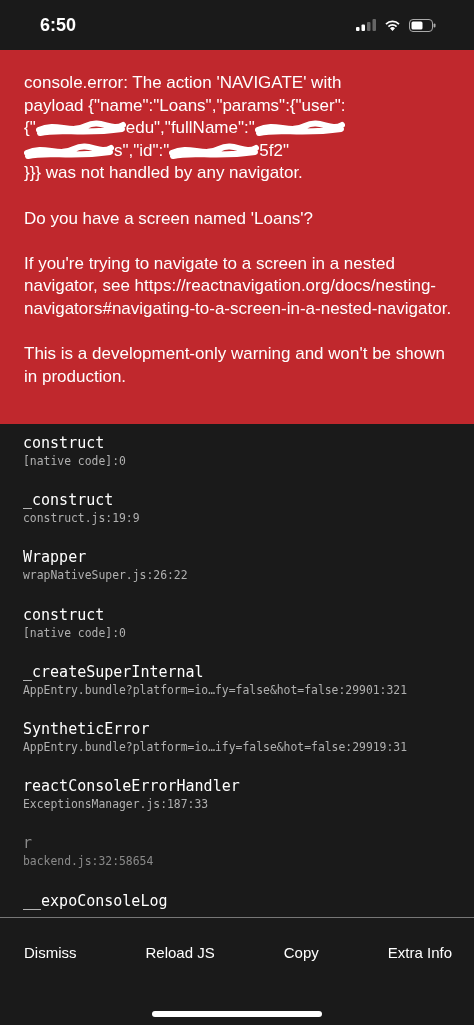 This screenshot has height=1025, width=474. What do you see at coordinates (236, 728) in the screenshot?
I see `stack-frame-method: SyntheticError` at bounding box center [236, 728].